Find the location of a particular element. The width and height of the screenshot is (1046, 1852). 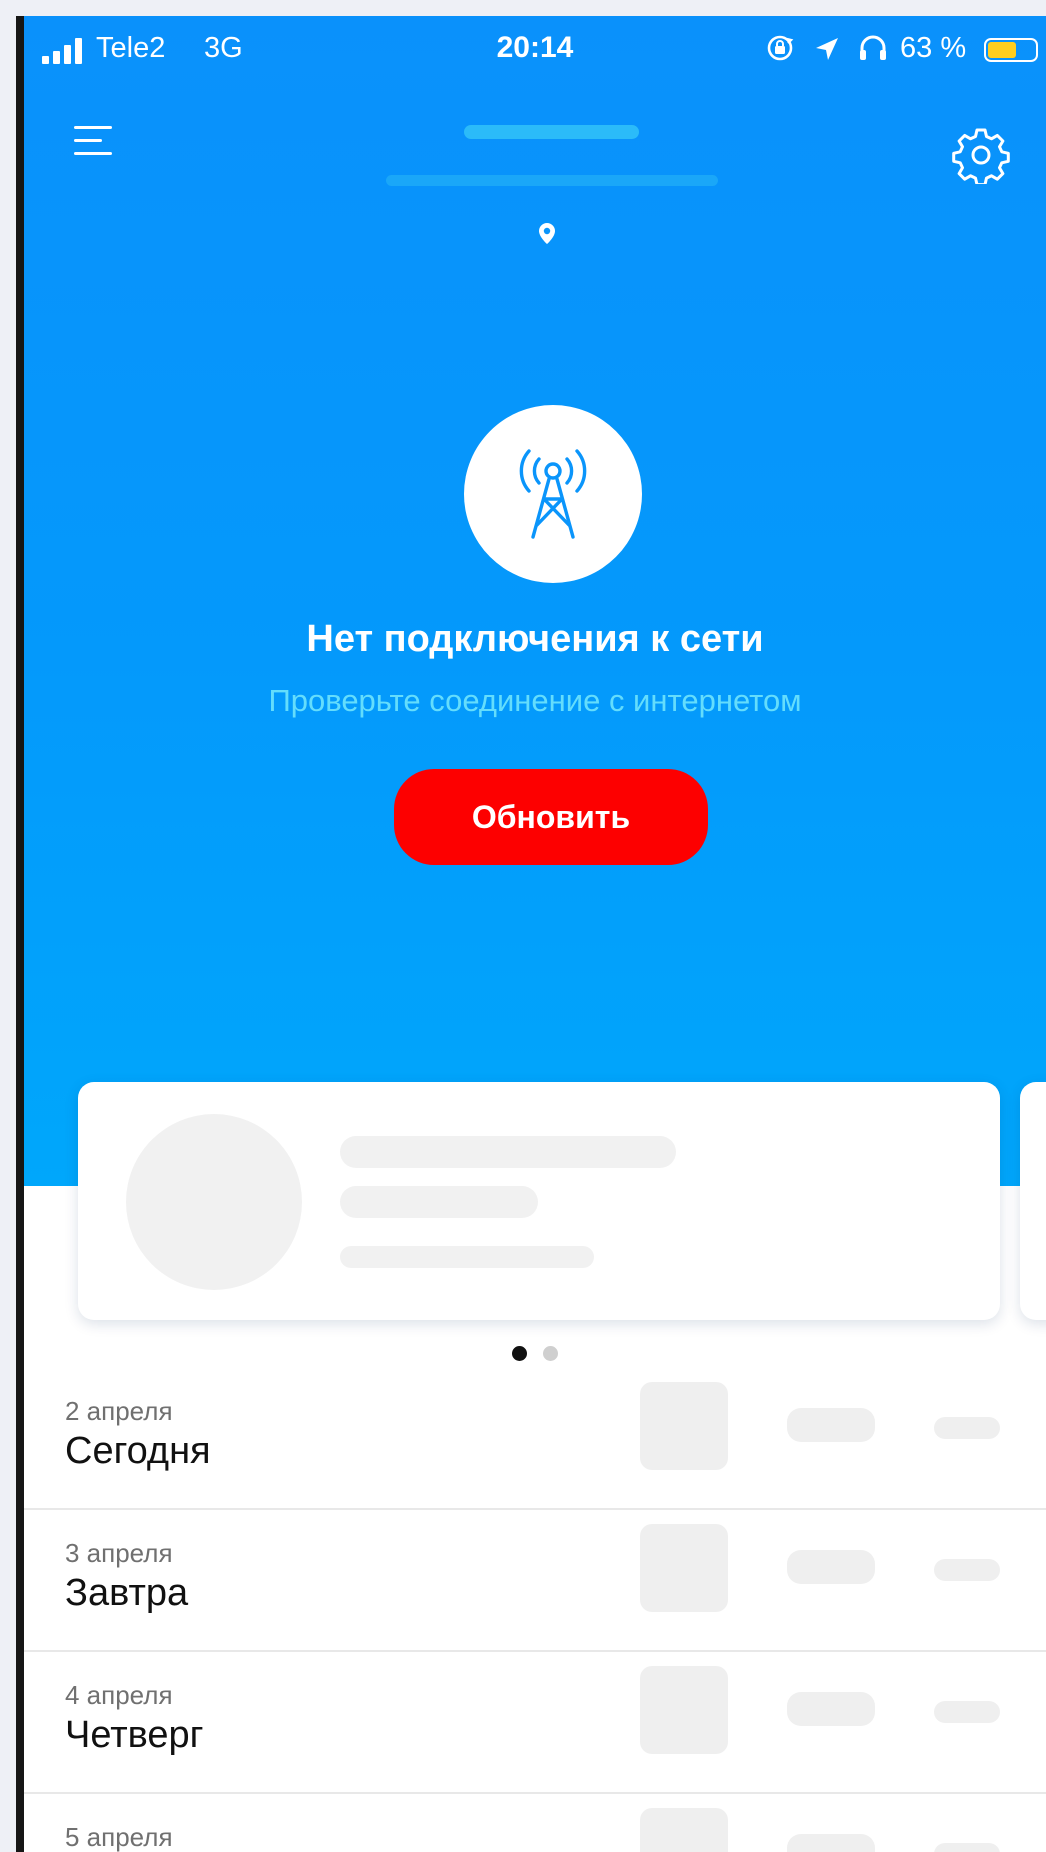

battery-percent: 63 % is located at coordinates (933, 48).